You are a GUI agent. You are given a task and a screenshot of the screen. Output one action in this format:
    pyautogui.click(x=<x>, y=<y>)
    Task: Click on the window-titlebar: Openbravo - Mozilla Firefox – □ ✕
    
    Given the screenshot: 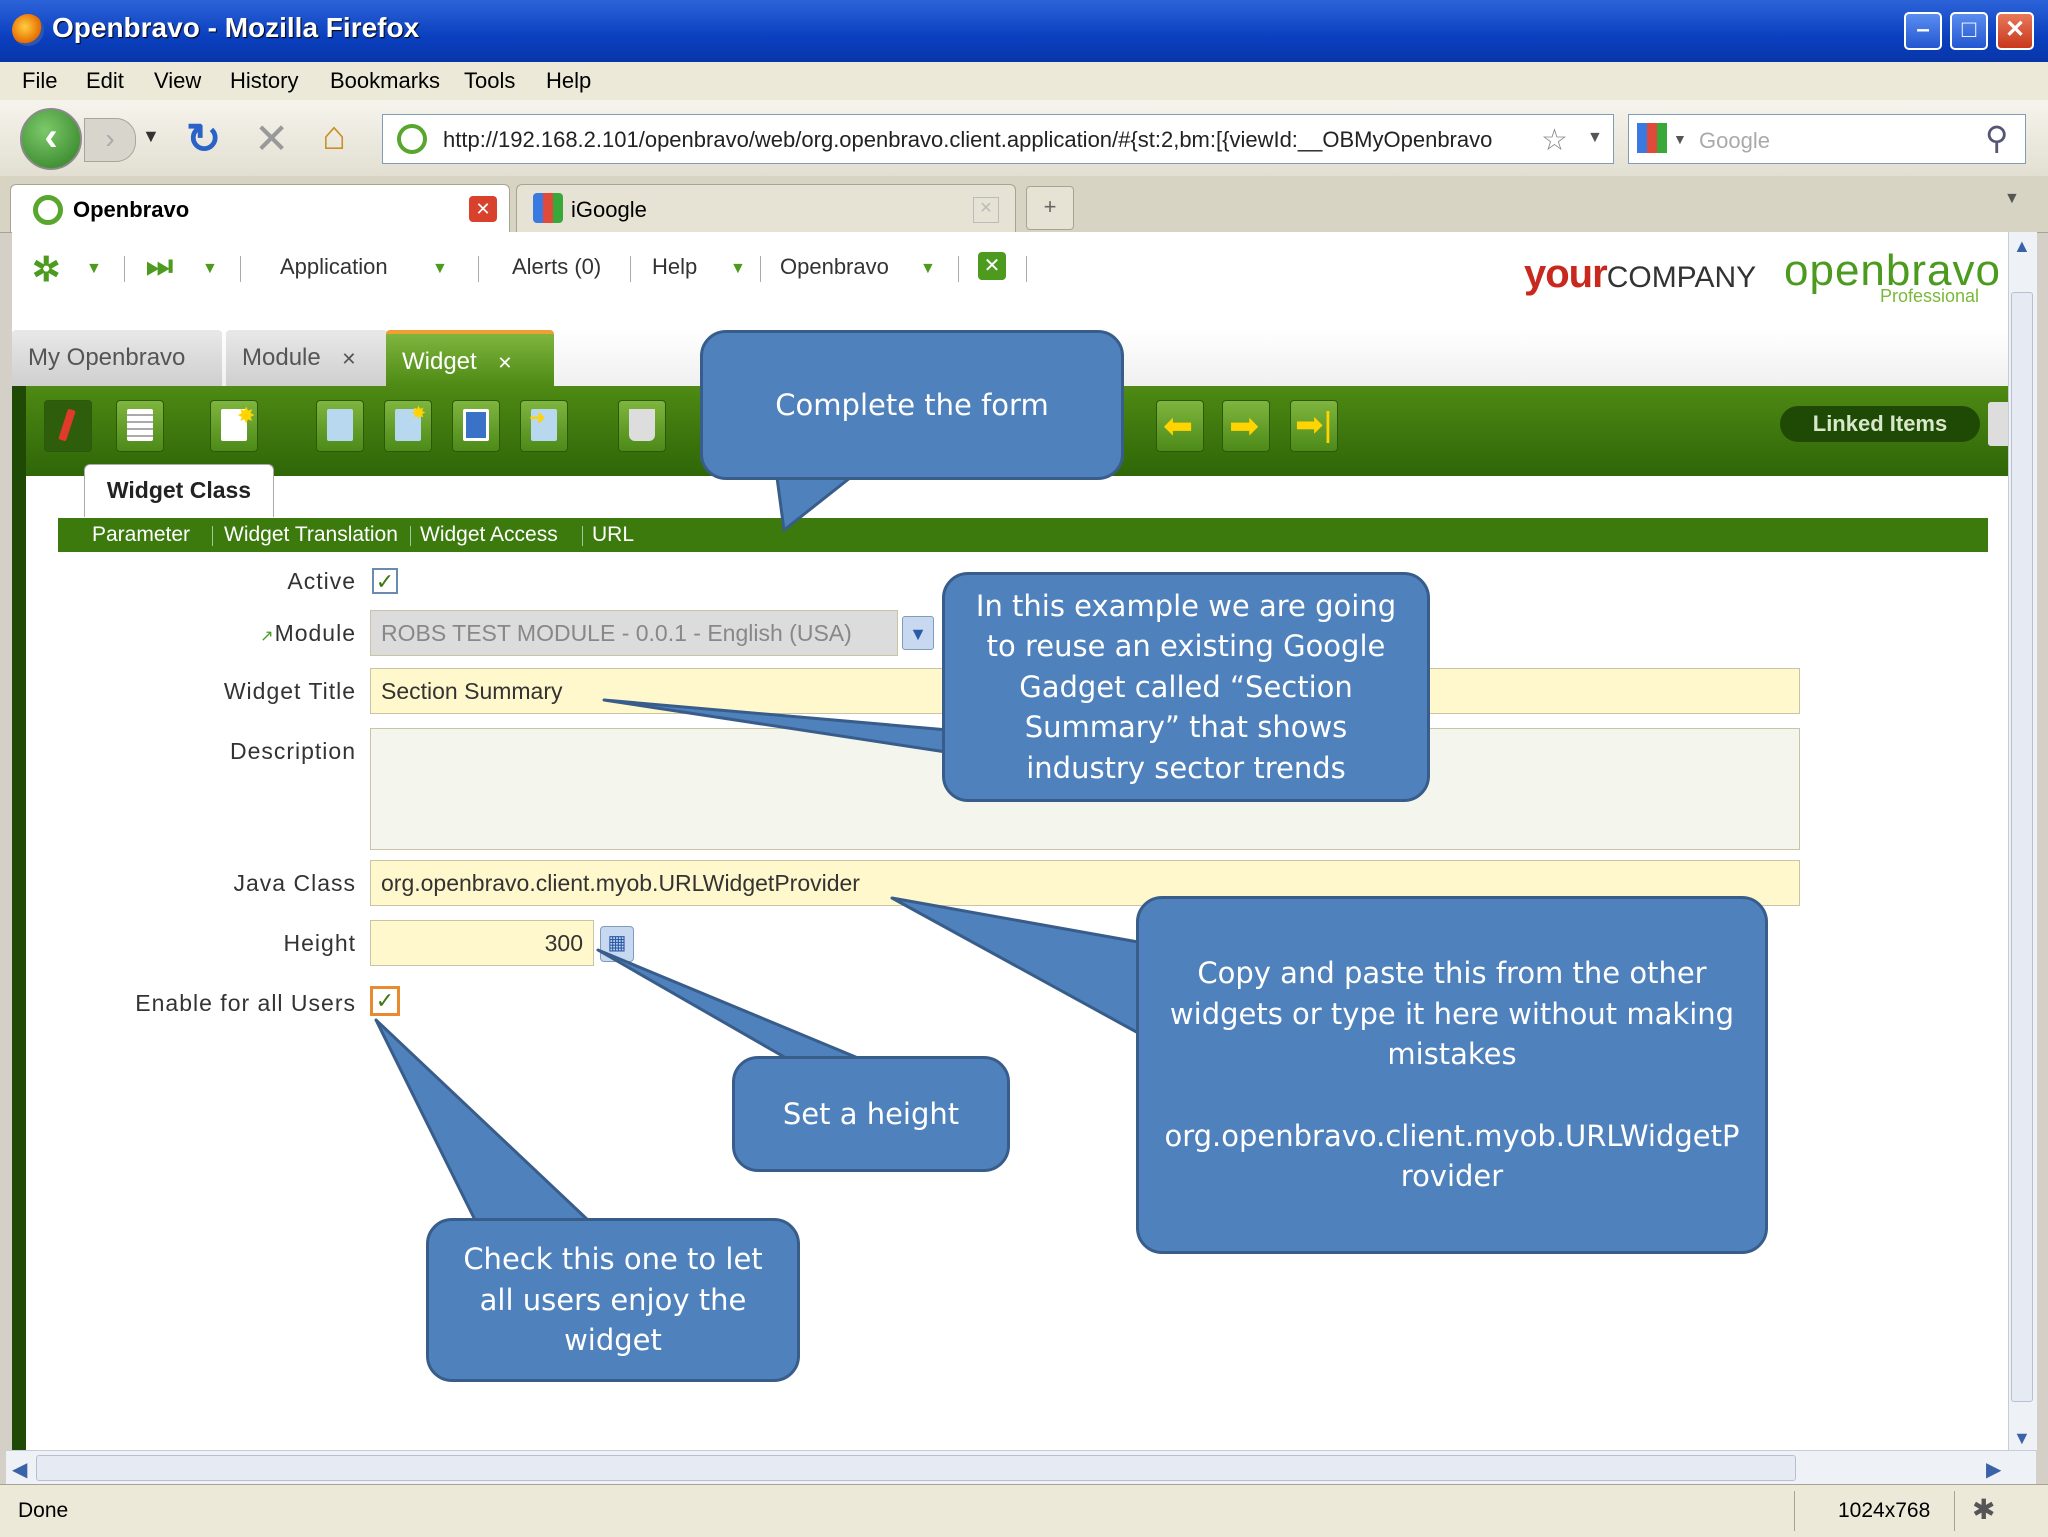 What is the action you would take?
    pyautogui.click(x=1024, y=31)
    